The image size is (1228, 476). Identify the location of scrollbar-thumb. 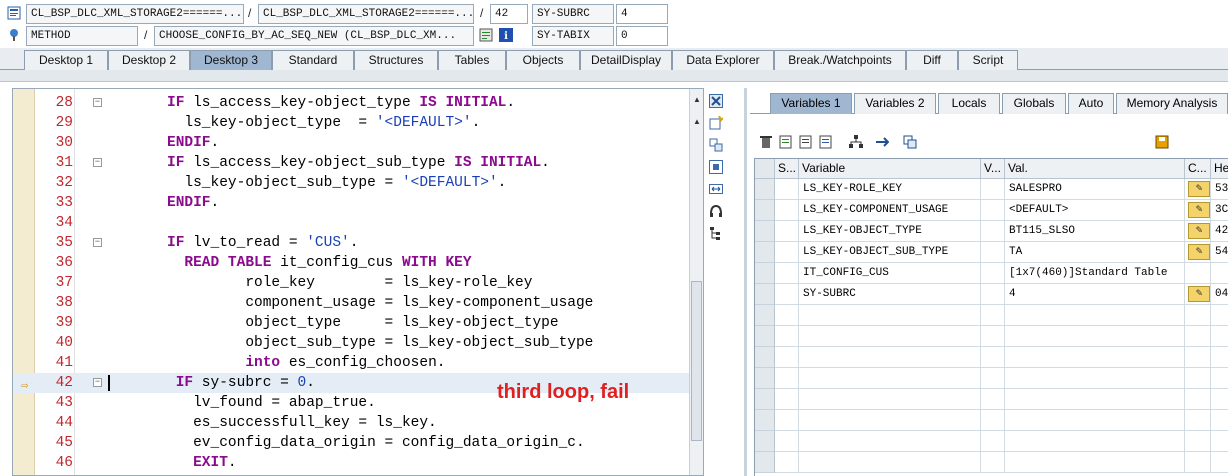
(696, 361).